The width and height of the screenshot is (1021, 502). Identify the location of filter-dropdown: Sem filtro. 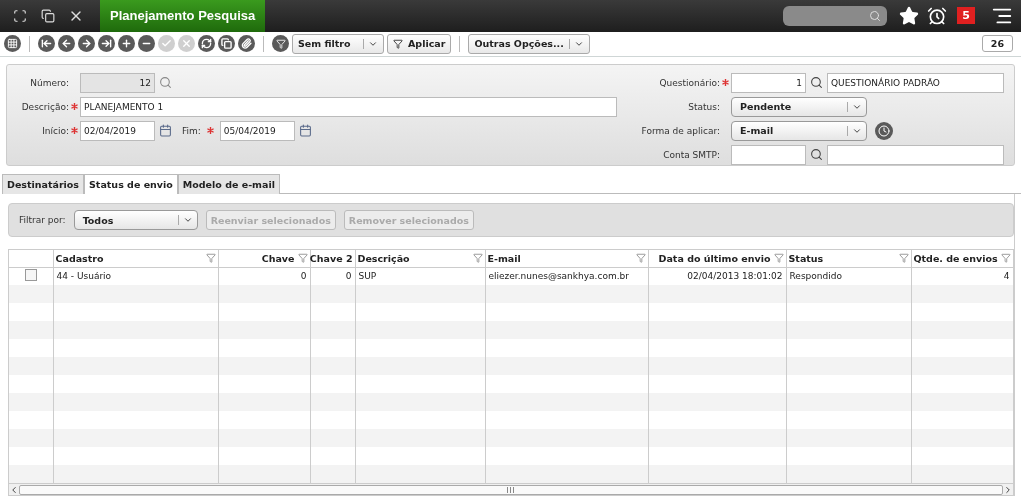
(338, 43).